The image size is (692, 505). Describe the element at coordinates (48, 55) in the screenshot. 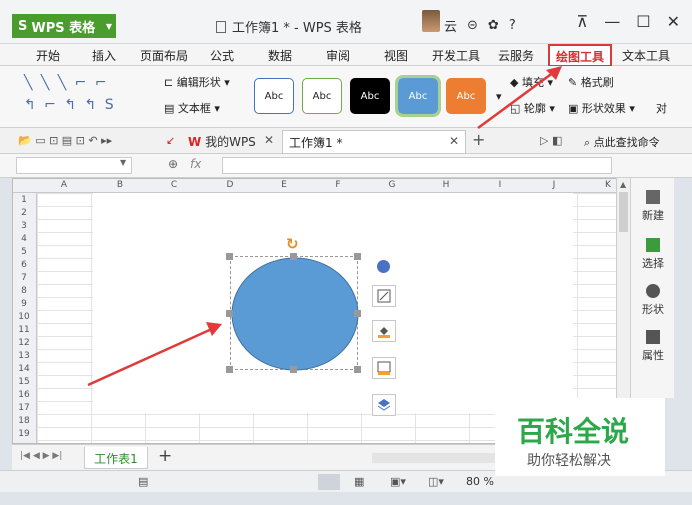

I see `tab-home: 开始` at that location.